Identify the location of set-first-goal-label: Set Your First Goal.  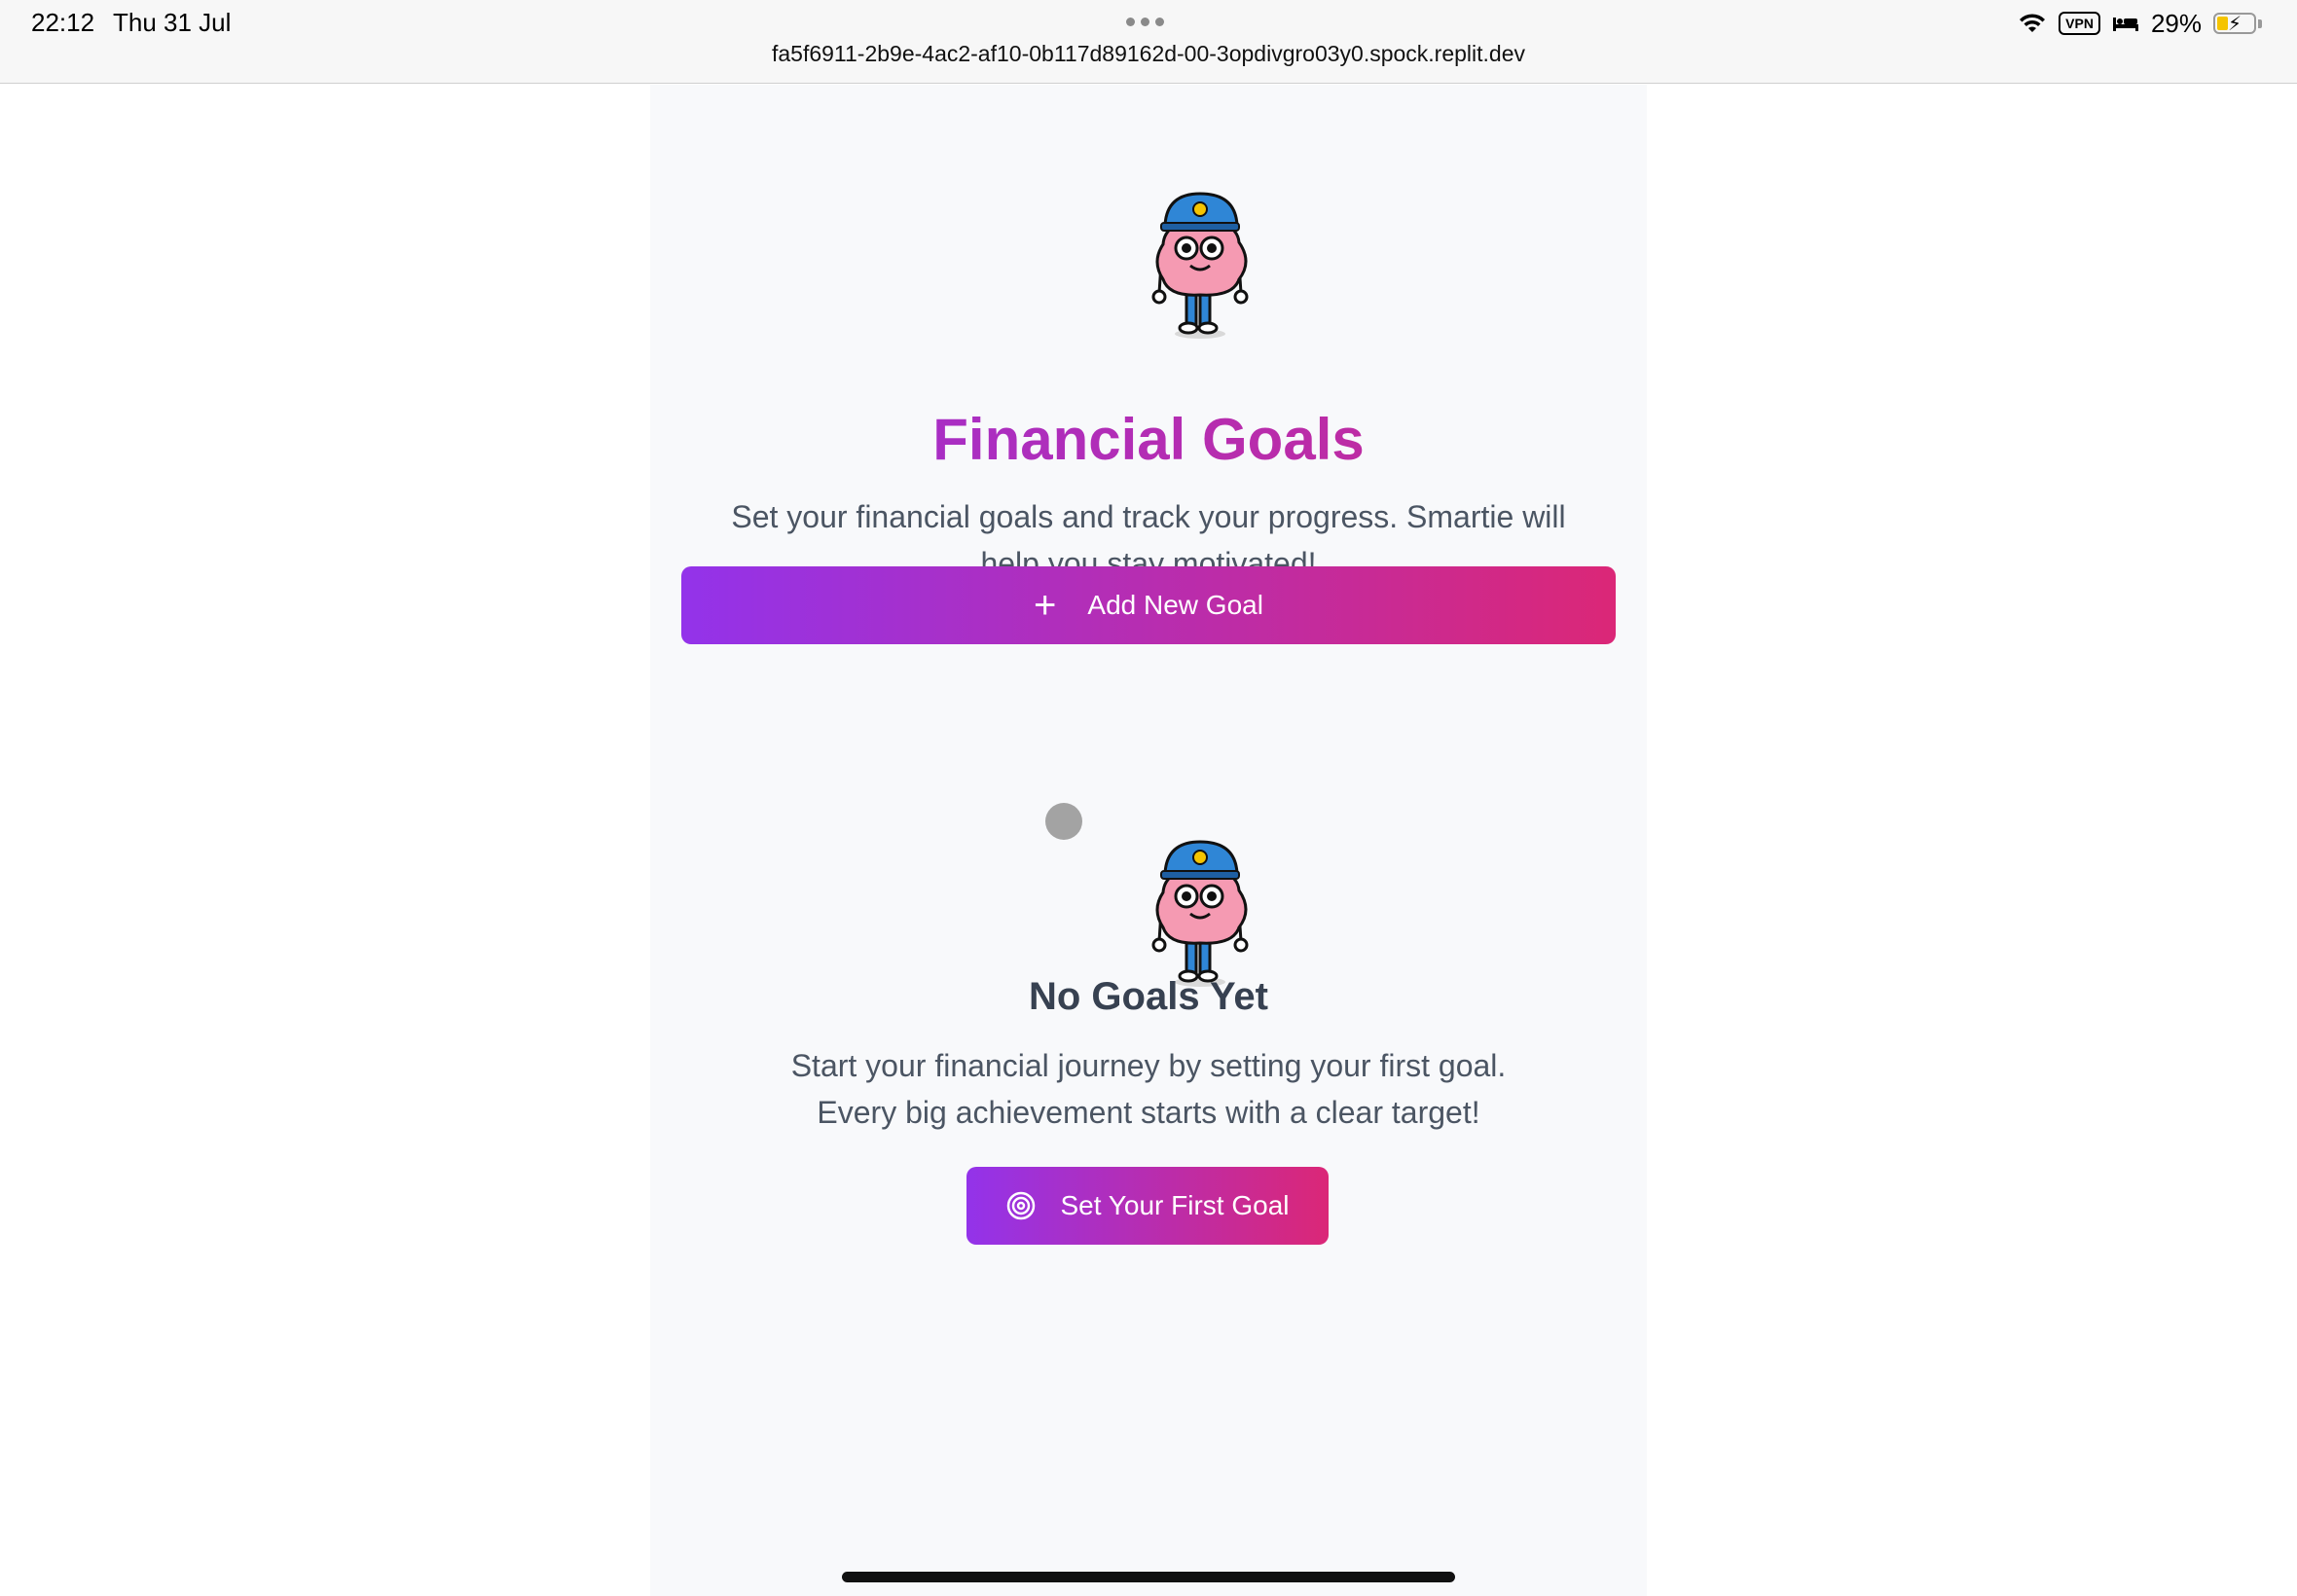
(1175, 1205).